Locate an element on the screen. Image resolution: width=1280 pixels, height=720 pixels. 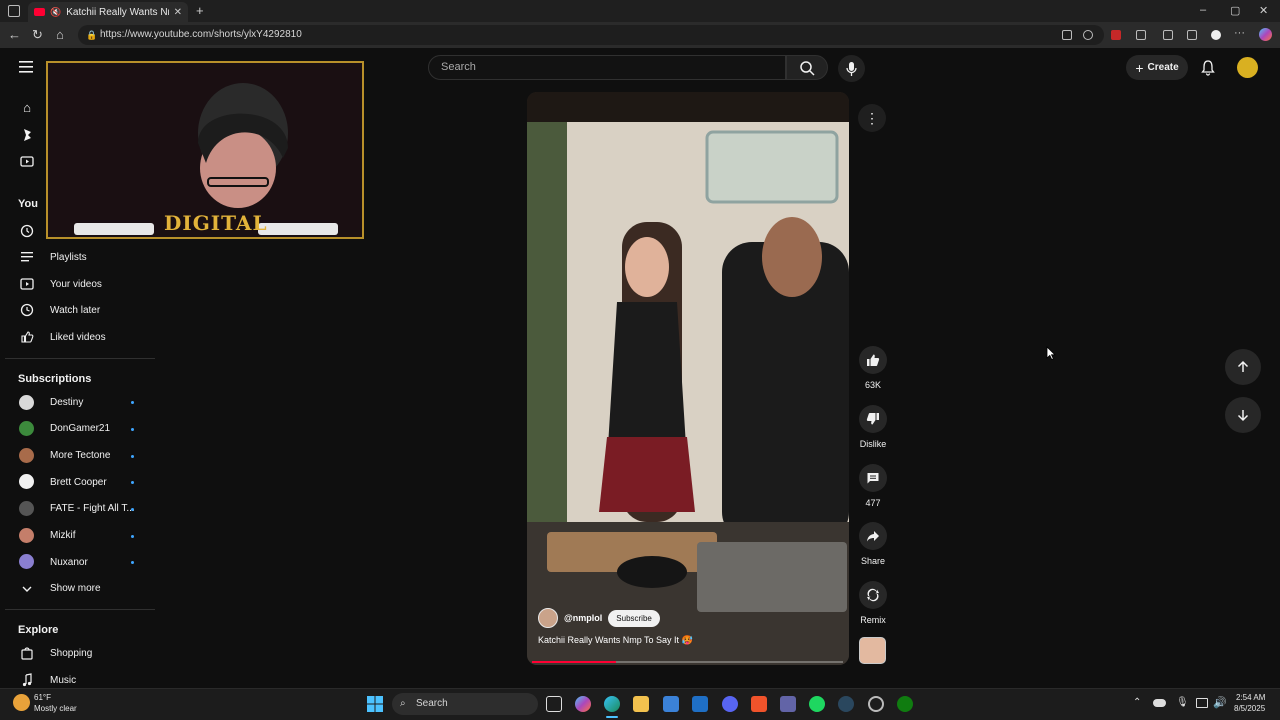
refresh-icon: ↻ is located at coordinates (37, 34).